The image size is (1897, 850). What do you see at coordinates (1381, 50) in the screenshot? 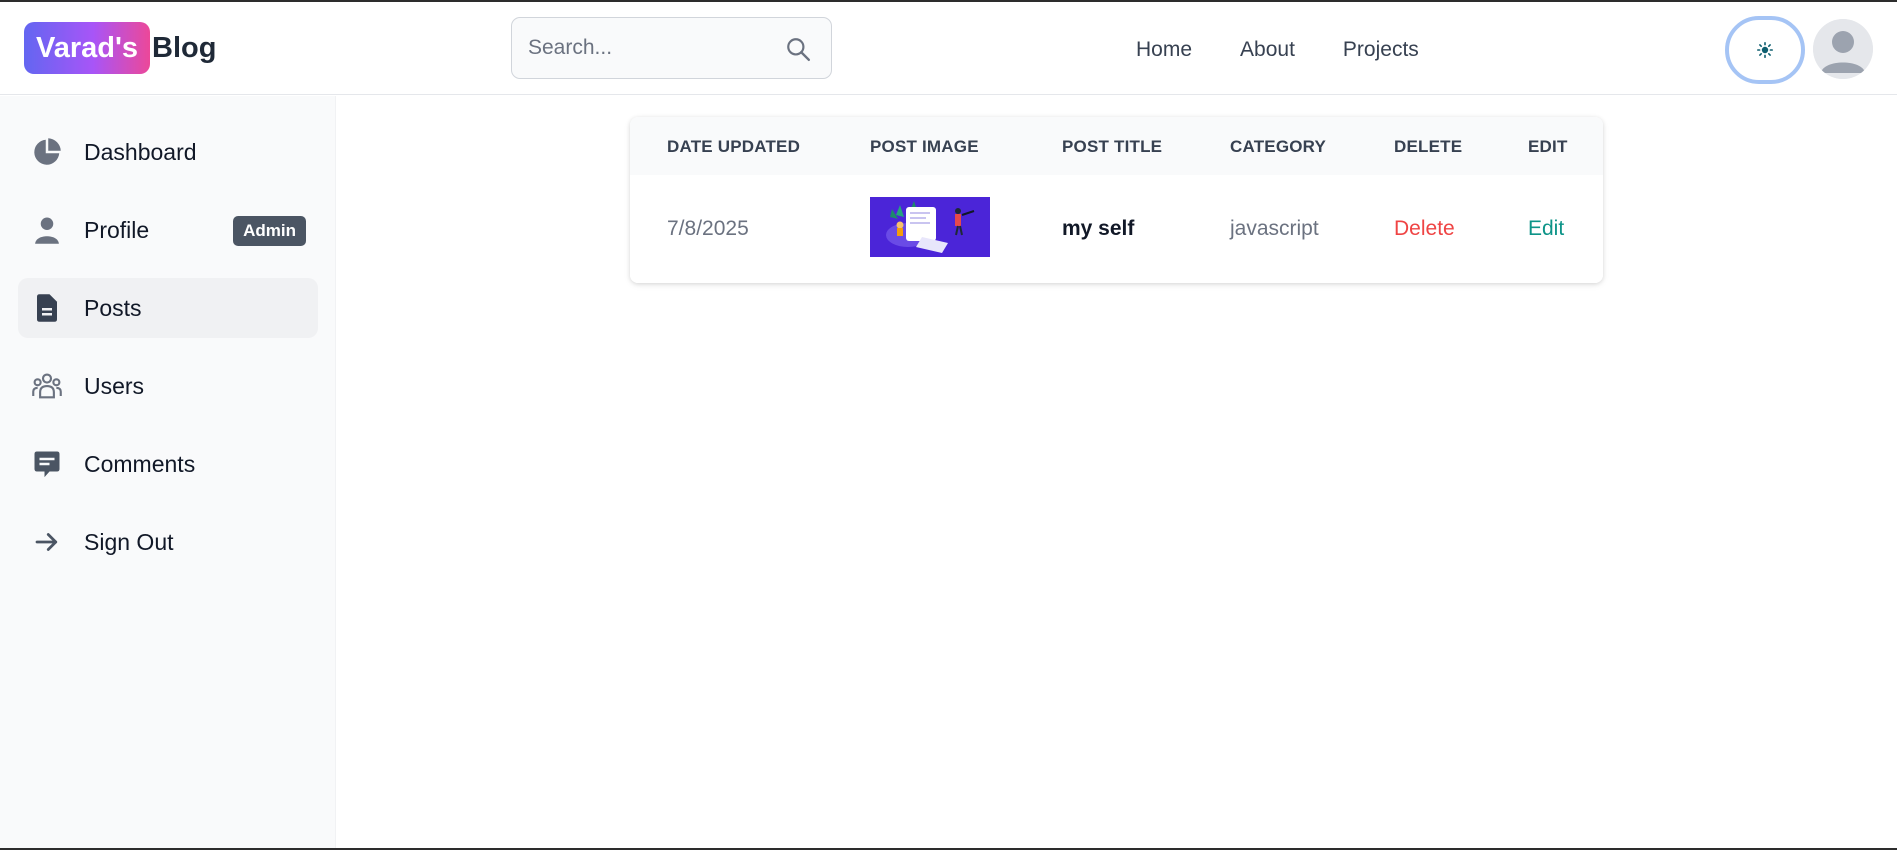
I see `nav-projects: Projects` at bounding box center [1381, 50].